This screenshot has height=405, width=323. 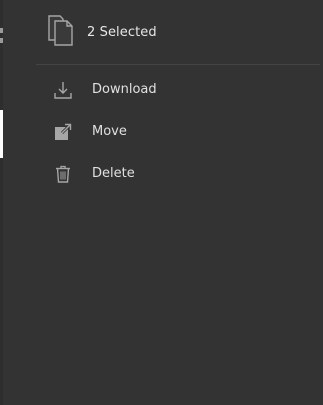 What do you see at coordinates (63, 174) in the screenshot?
I see `trash-icon` at bounding box center [63, 174].